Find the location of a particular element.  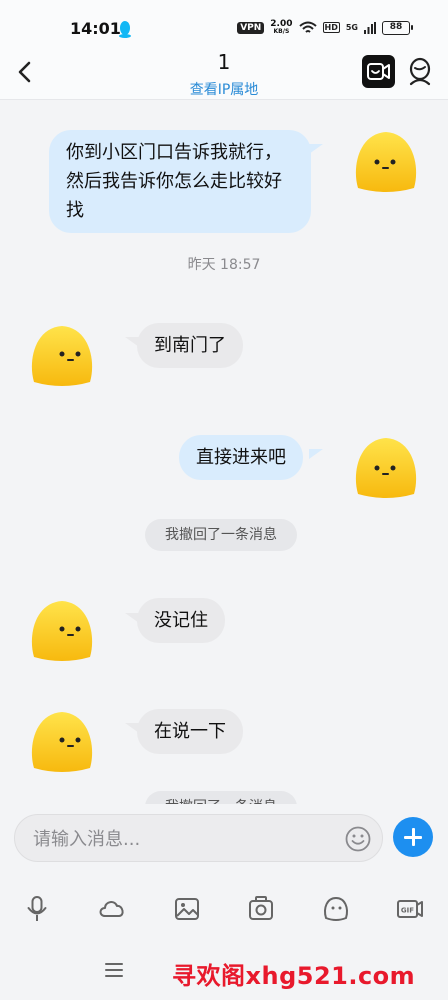

received-message-bubble: 没记住 is located at coordinates (181, 620).